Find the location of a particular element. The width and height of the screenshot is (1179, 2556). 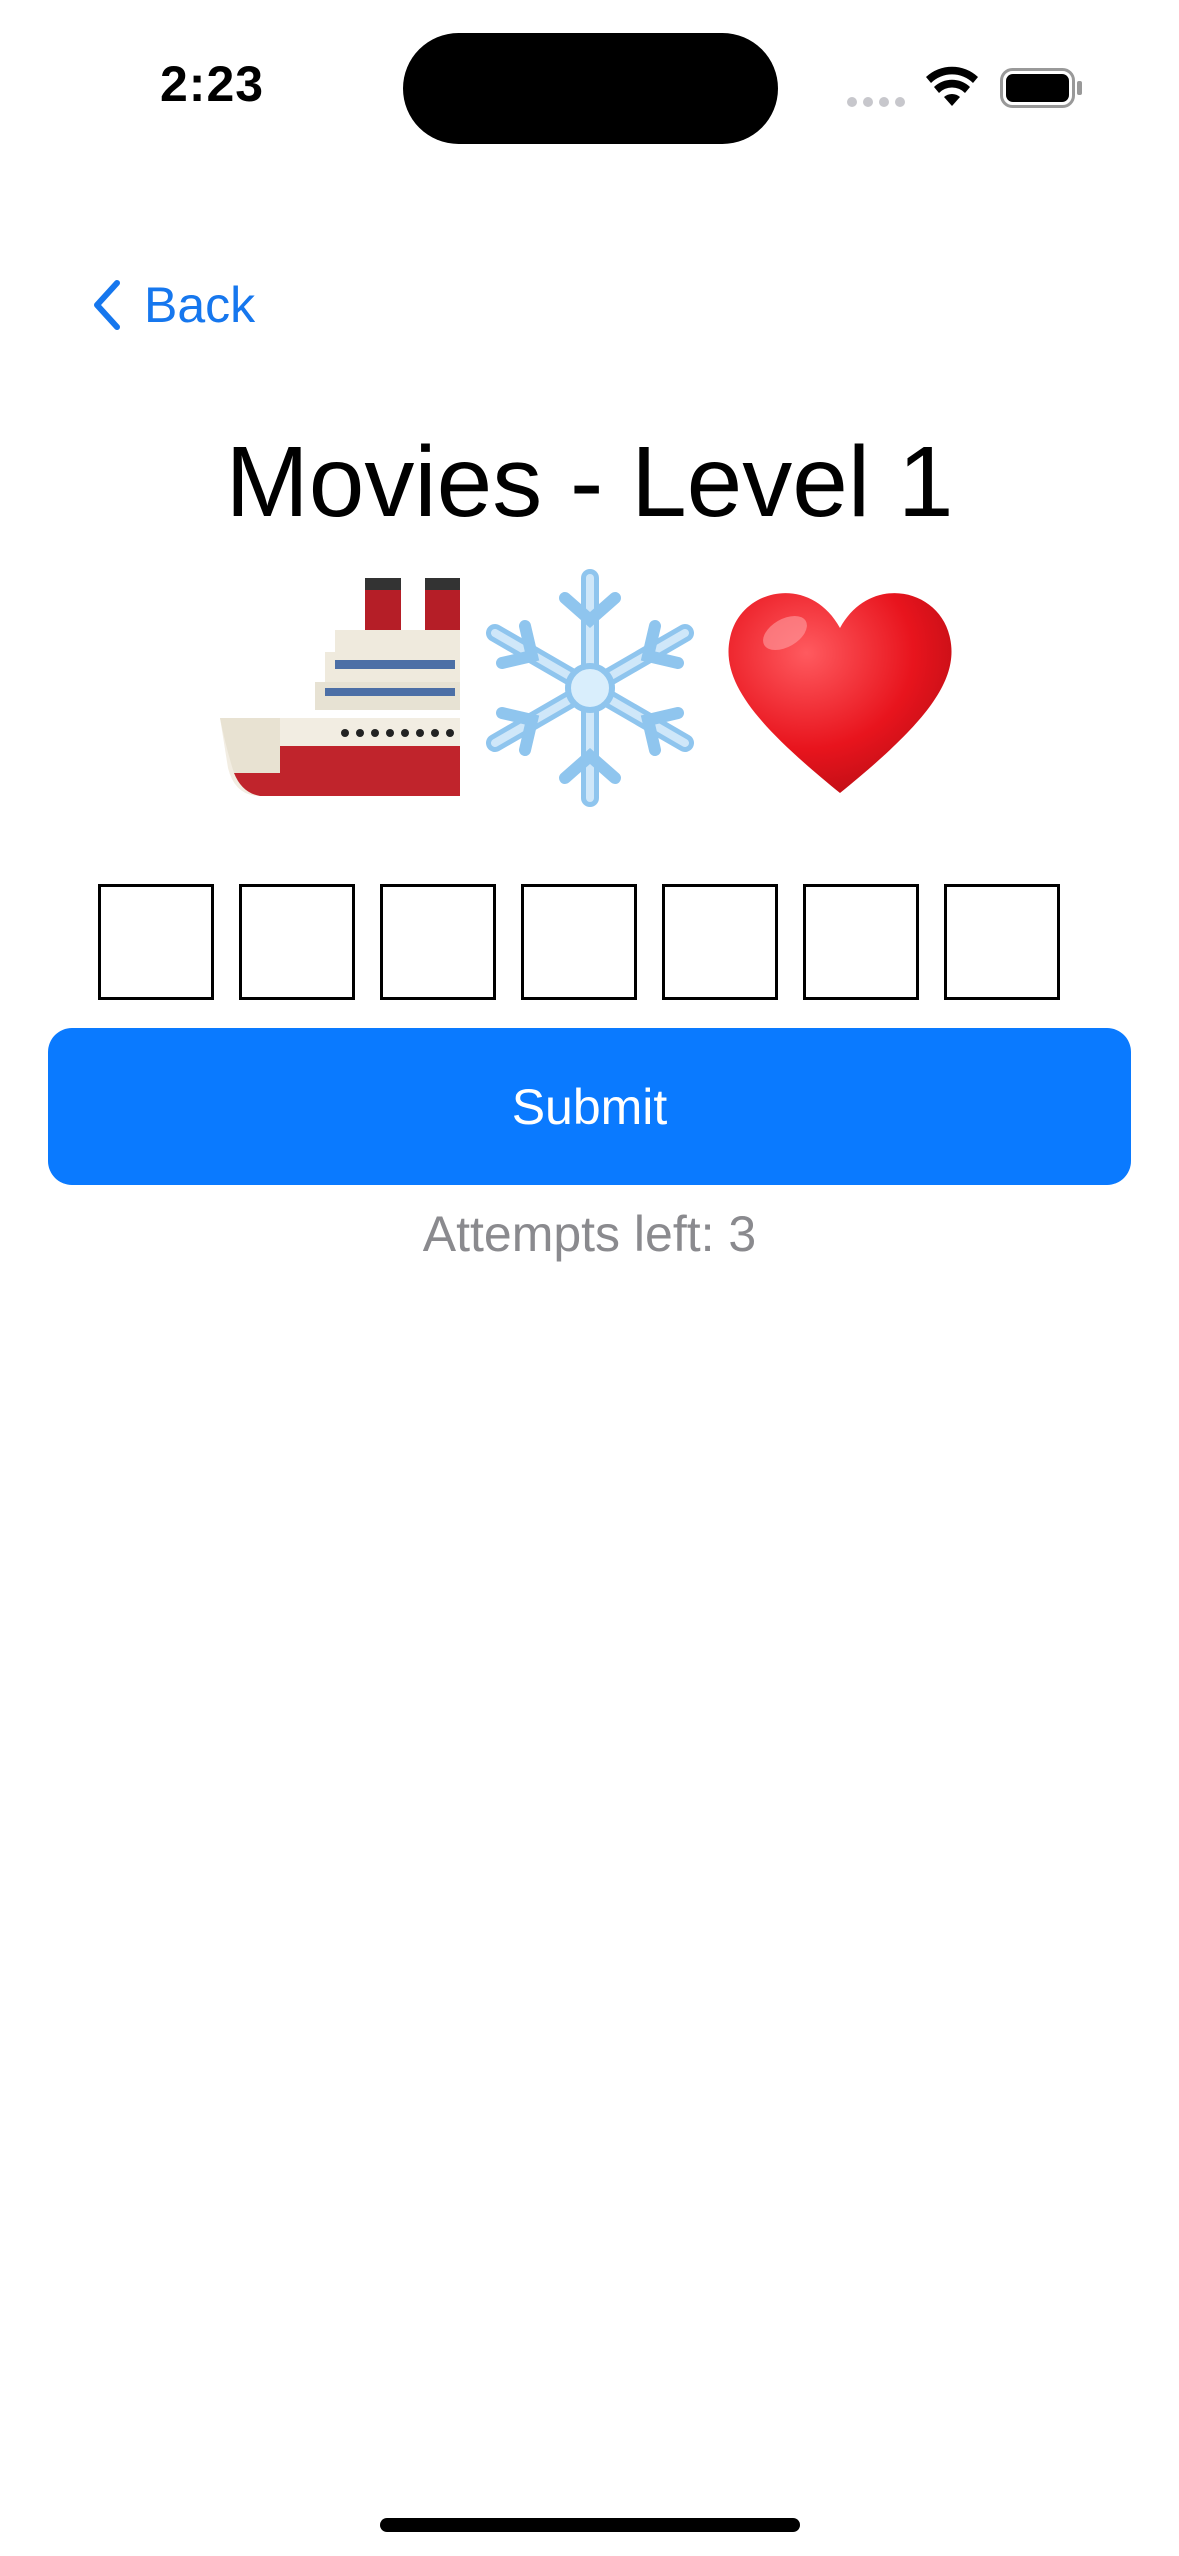

snowflake-emoji is located at coordinates (590, 688).